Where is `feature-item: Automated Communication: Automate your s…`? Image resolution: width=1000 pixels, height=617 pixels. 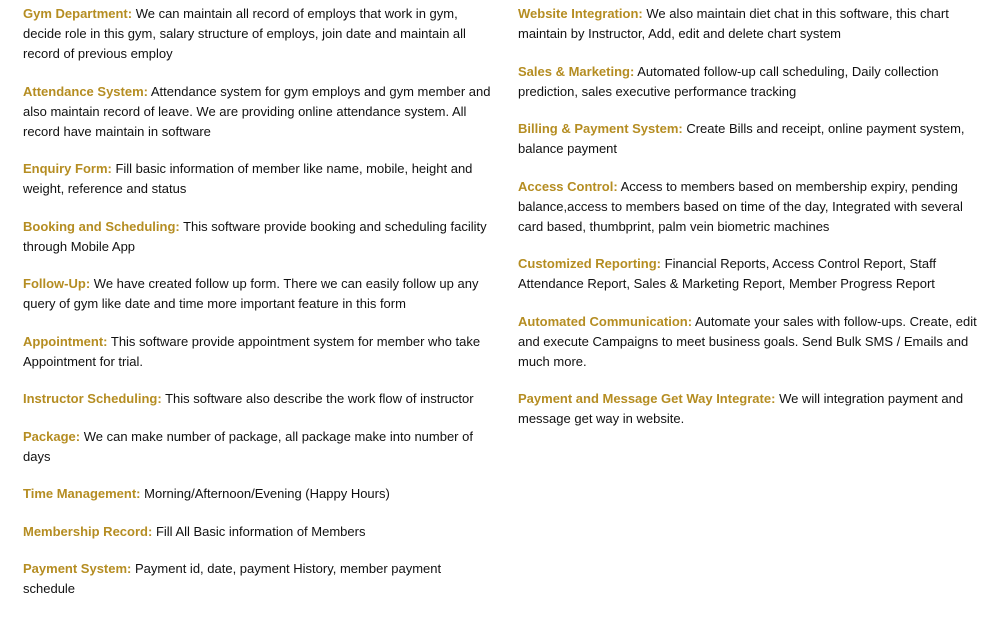
feature-item: Automated Communication: Automate your s… is located at coordinates (749, 342).